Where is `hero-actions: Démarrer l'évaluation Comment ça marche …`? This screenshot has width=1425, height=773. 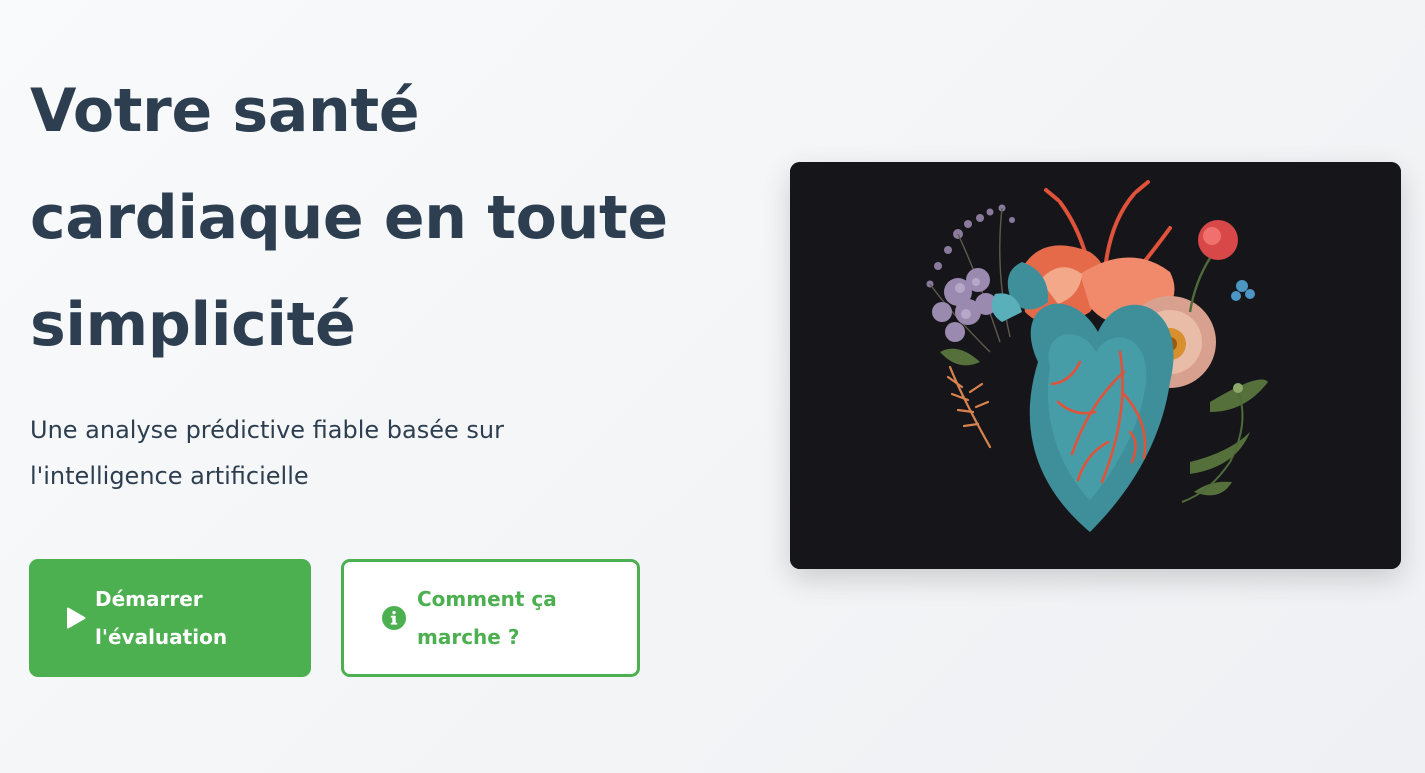
hero-actions: Démarrer l'évaluation Comment ça marche … is located at coordinates (334, 618).